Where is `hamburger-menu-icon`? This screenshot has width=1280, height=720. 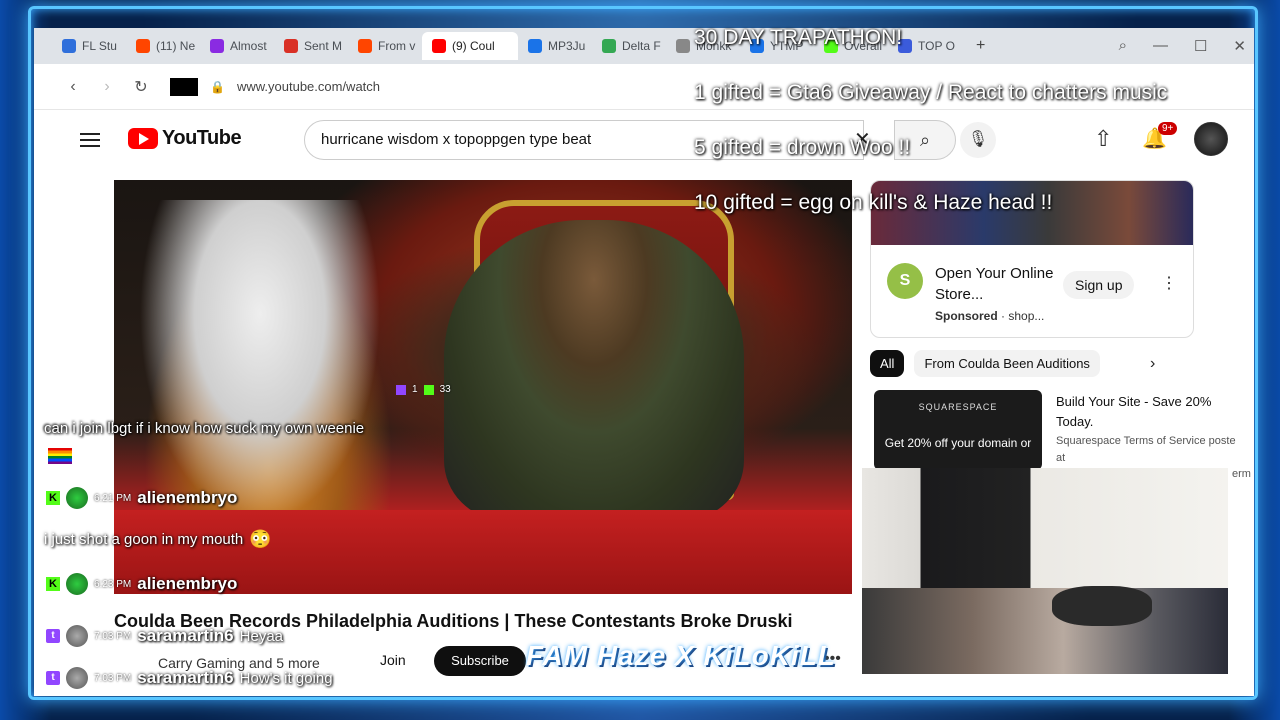
hamburger-menu-icon is located at coordinates (90, 140).